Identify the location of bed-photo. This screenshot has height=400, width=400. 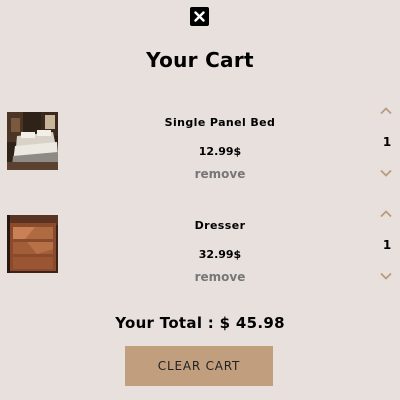
(32, 141).